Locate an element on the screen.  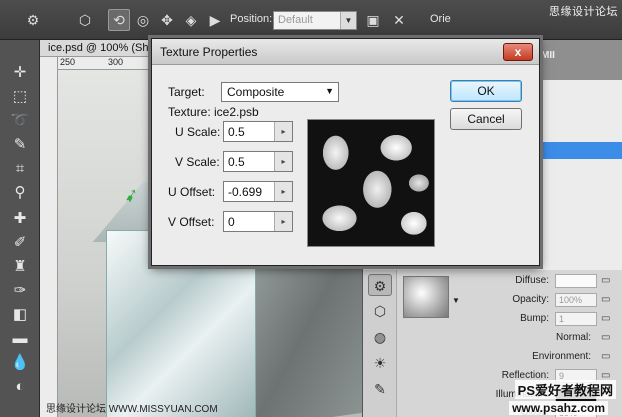
u-offset-field: -0.699 ▸ is located at coordinates (258, 191).